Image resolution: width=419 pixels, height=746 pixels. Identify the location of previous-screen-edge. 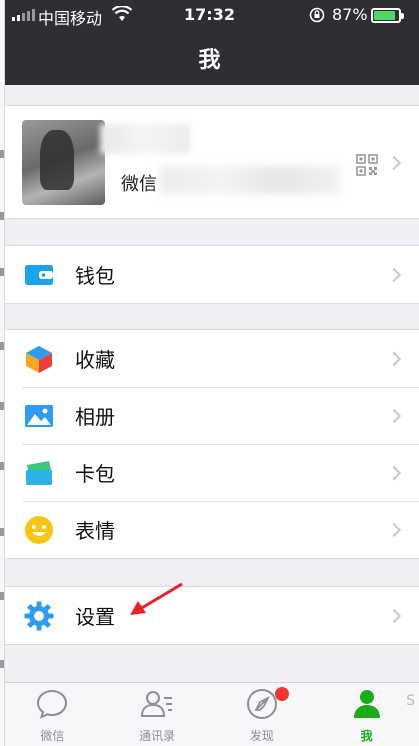
(2, 373).